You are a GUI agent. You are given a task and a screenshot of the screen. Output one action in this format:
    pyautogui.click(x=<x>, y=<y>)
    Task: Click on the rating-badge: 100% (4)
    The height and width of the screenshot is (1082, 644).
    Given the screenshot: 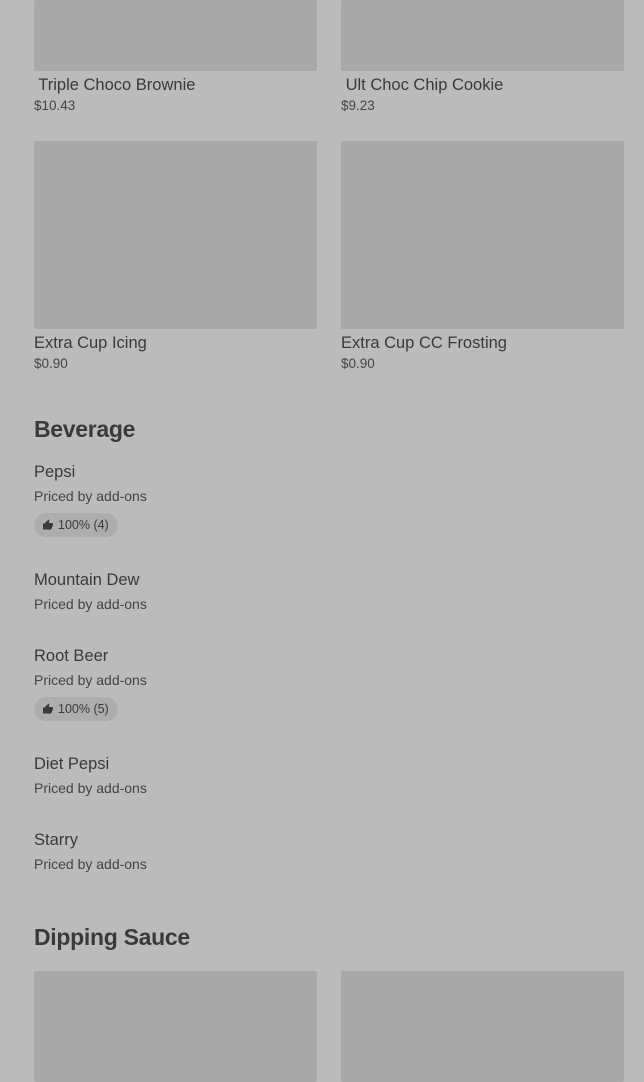 What is the action you would take?
    pyautogui.click(x=76, y=525)
    